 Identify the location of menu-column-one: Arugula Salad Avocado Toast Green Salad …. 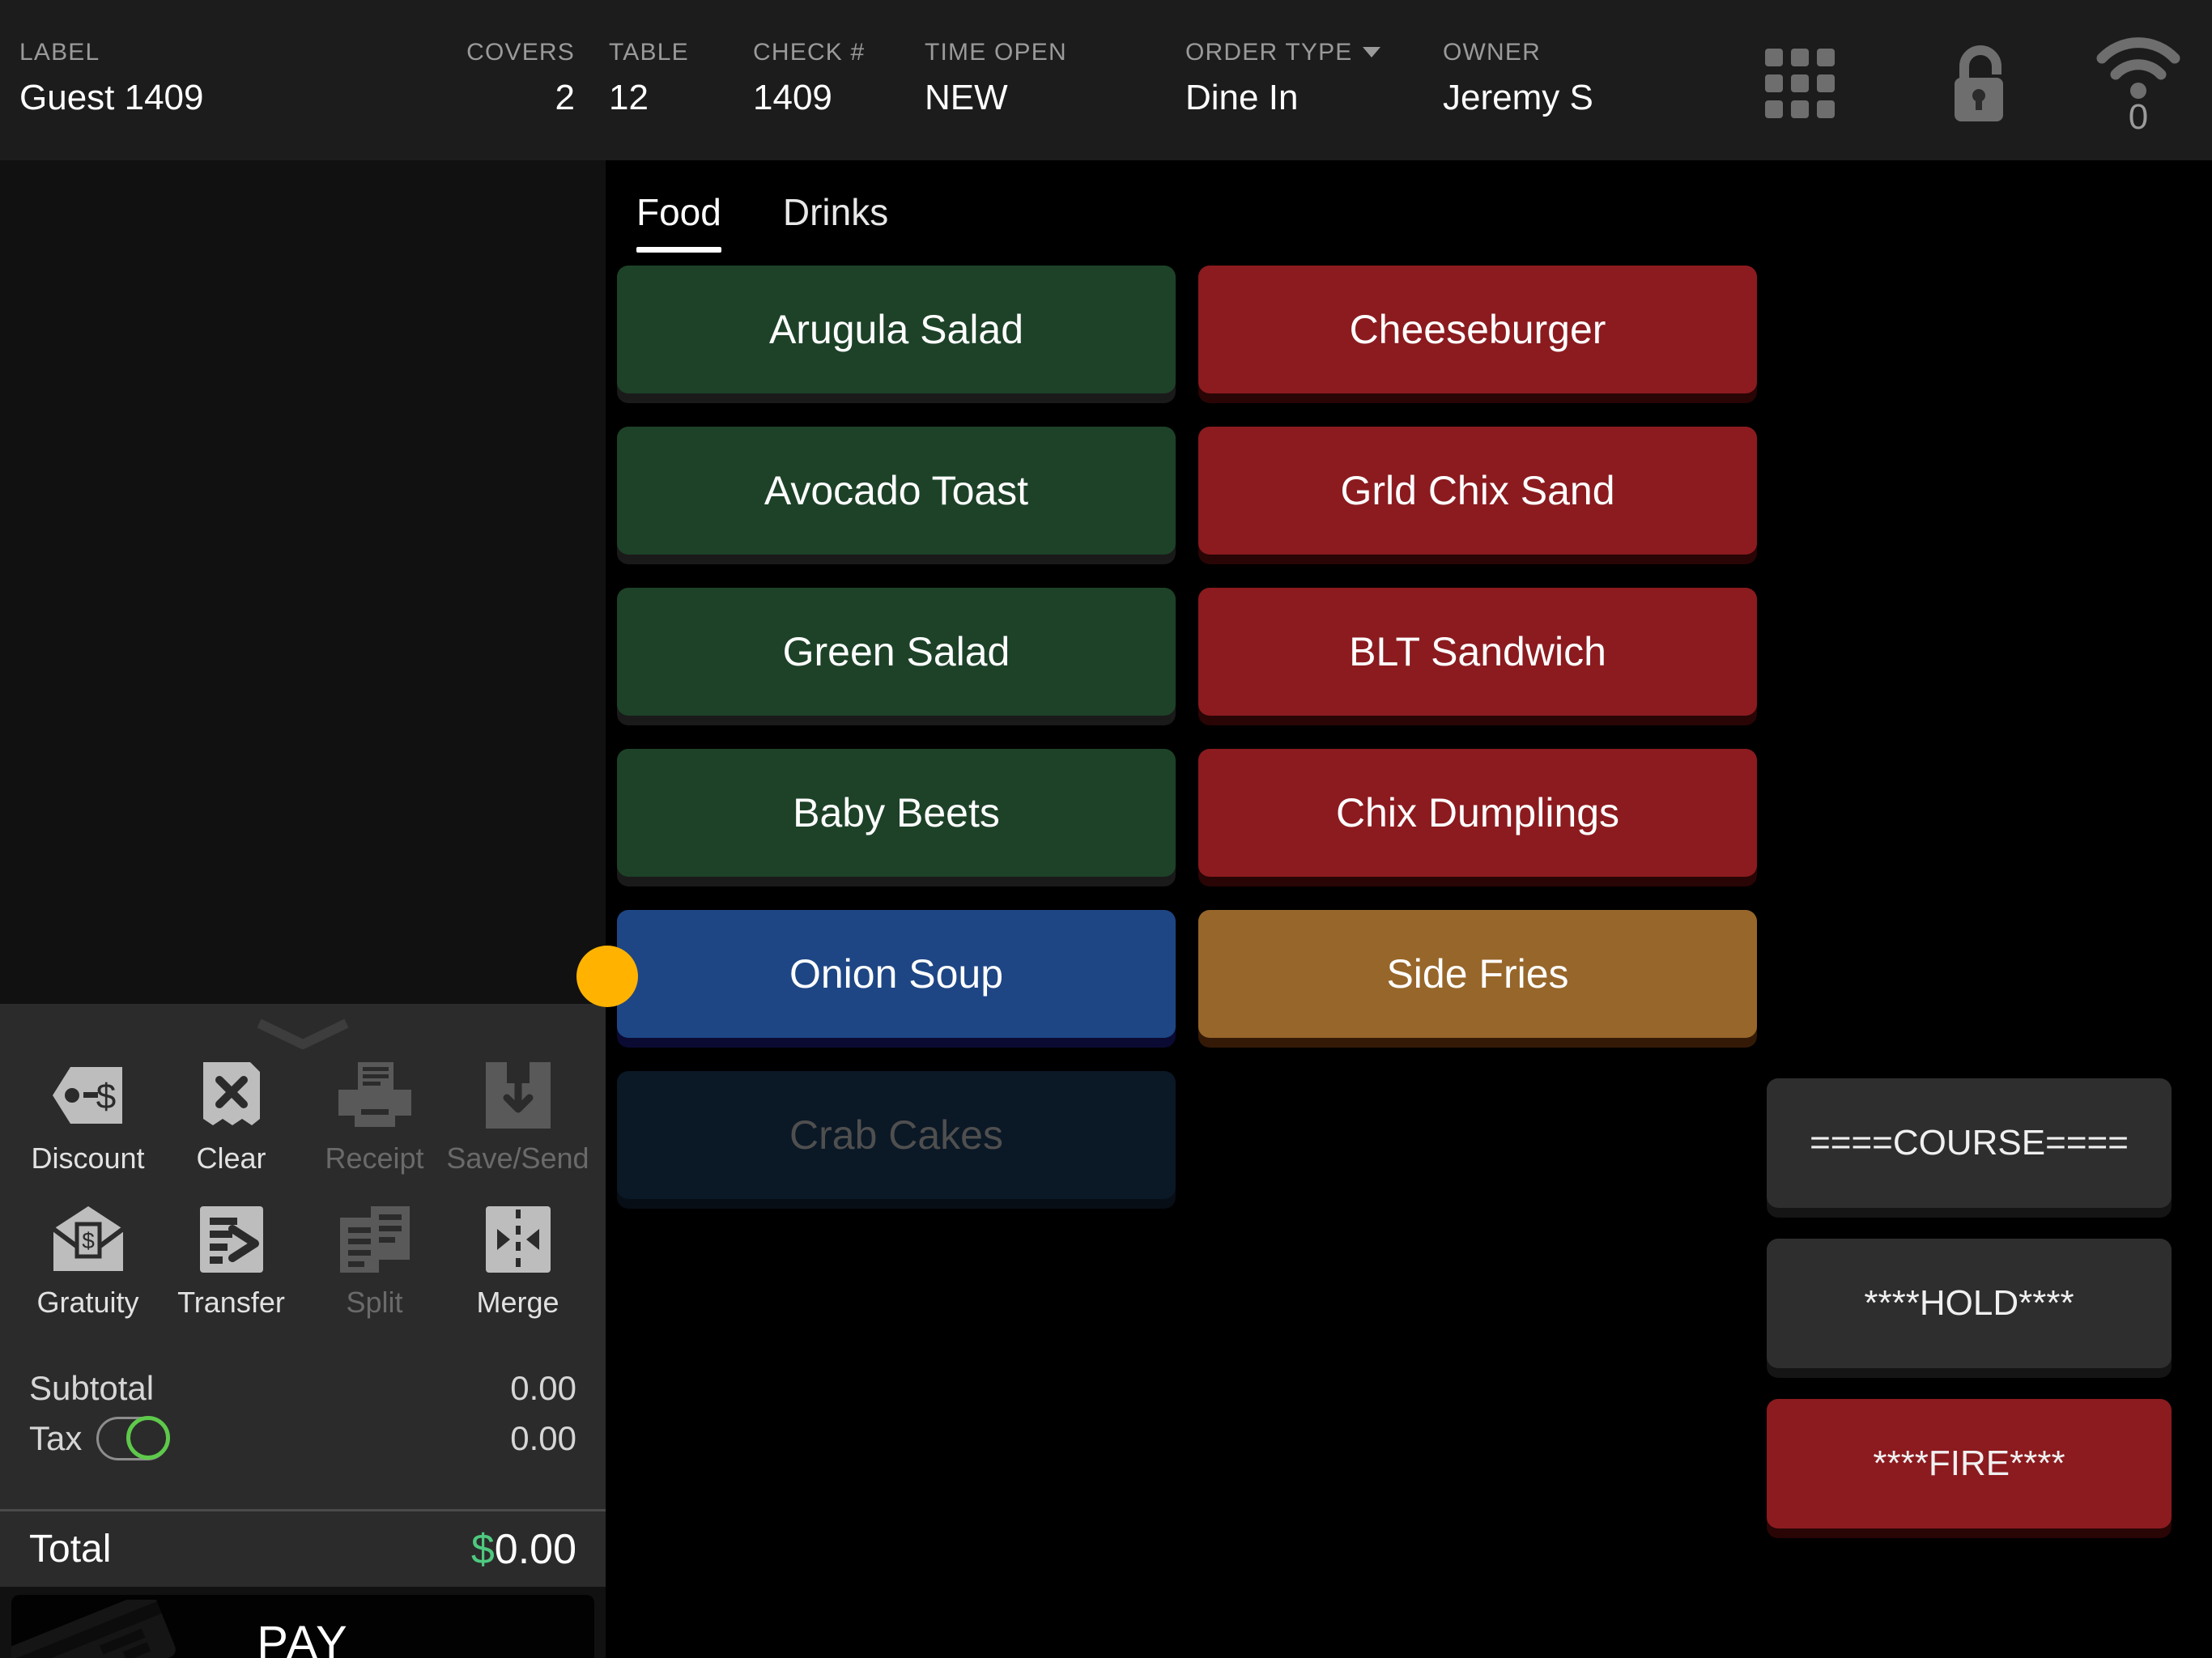
(896, 749).